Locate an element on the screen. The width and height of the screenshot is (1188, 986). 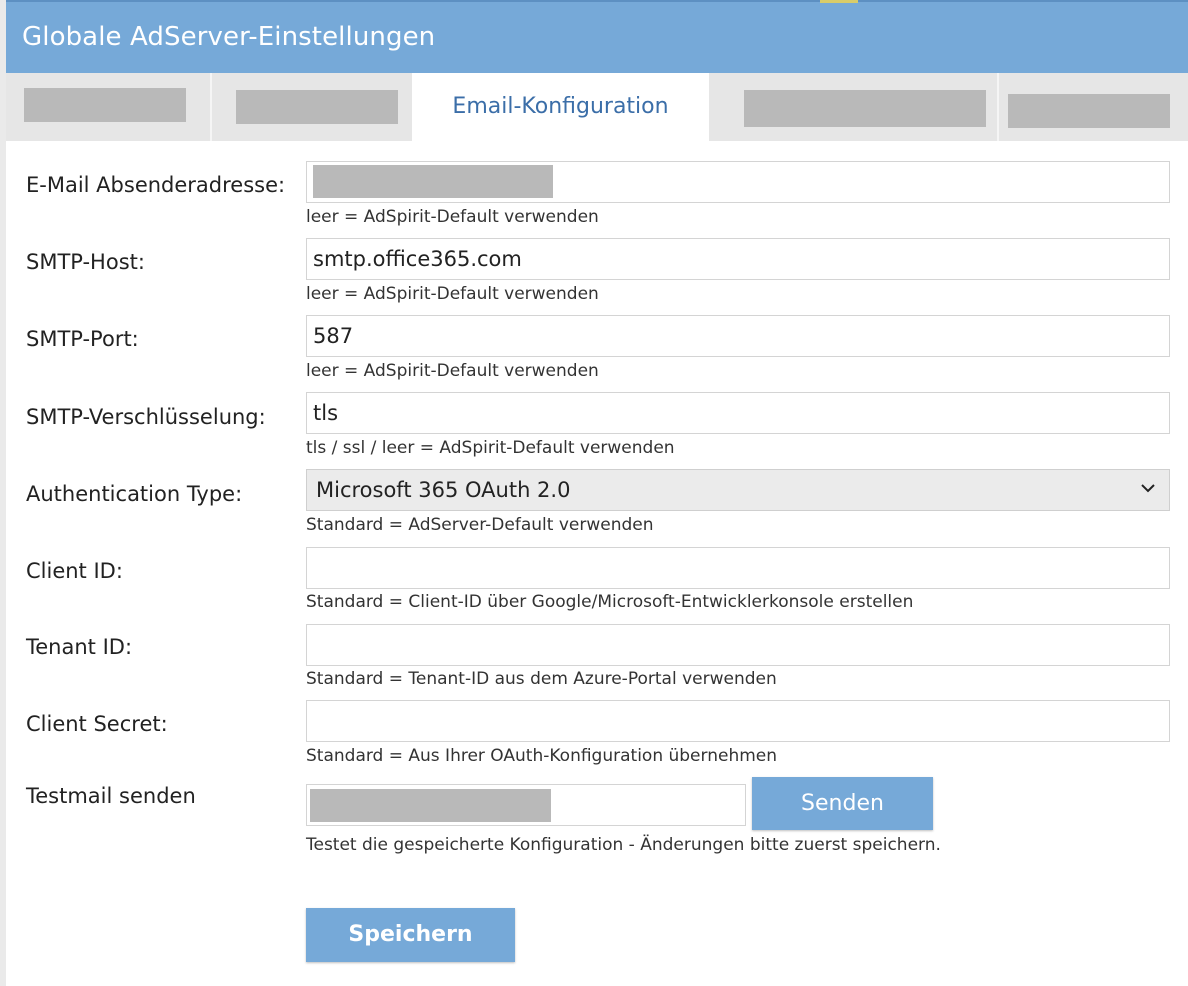
page-title: Globale AdServer-Einstellungen is located at coordinates (229, 37).